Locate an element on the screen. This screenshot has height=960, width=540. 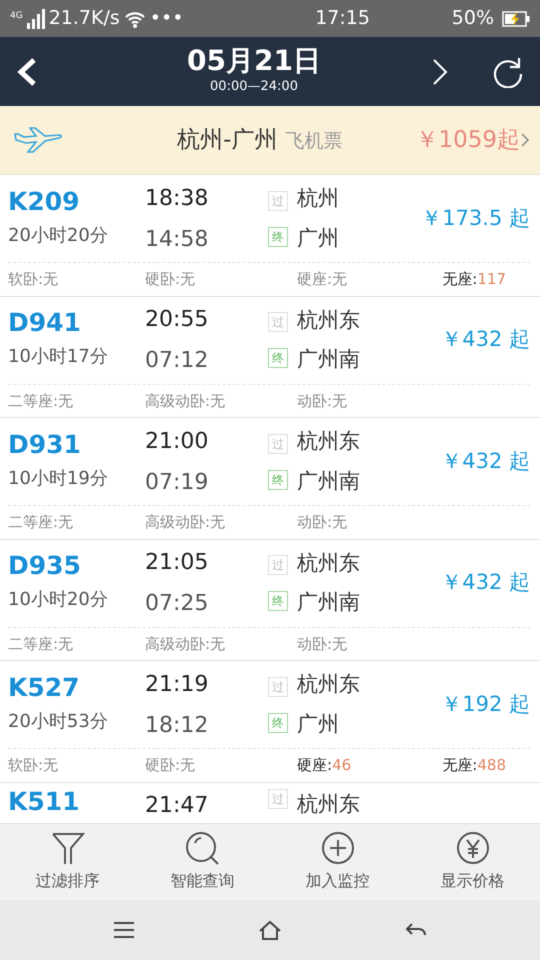
arrival-time: 14:58 is located at coordinates (177, 240).